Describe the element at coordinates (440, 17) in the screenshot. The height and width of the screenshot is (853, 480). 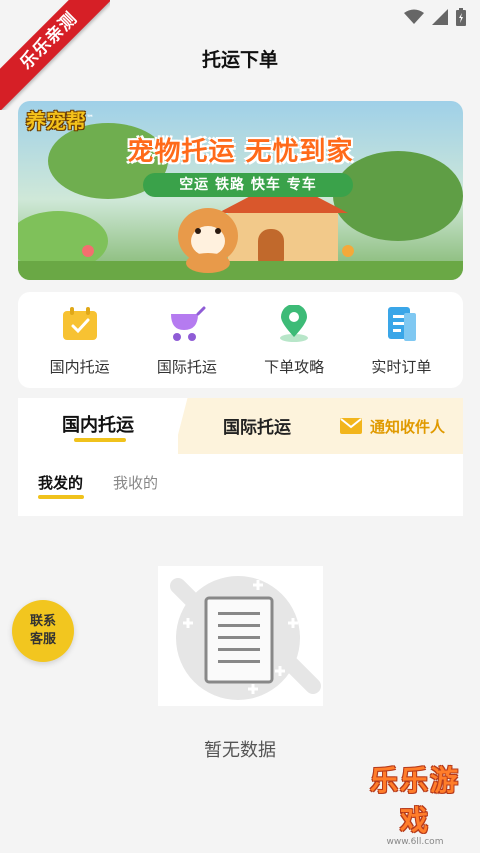
I see `signal-icon` at that location.